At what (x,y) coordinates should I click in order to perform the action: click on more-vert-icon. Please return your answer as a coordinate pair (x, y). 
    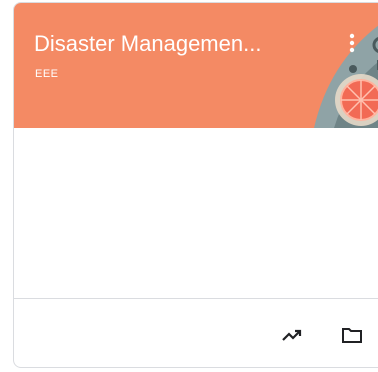
    Looking at the image, I should click on (352, 43).